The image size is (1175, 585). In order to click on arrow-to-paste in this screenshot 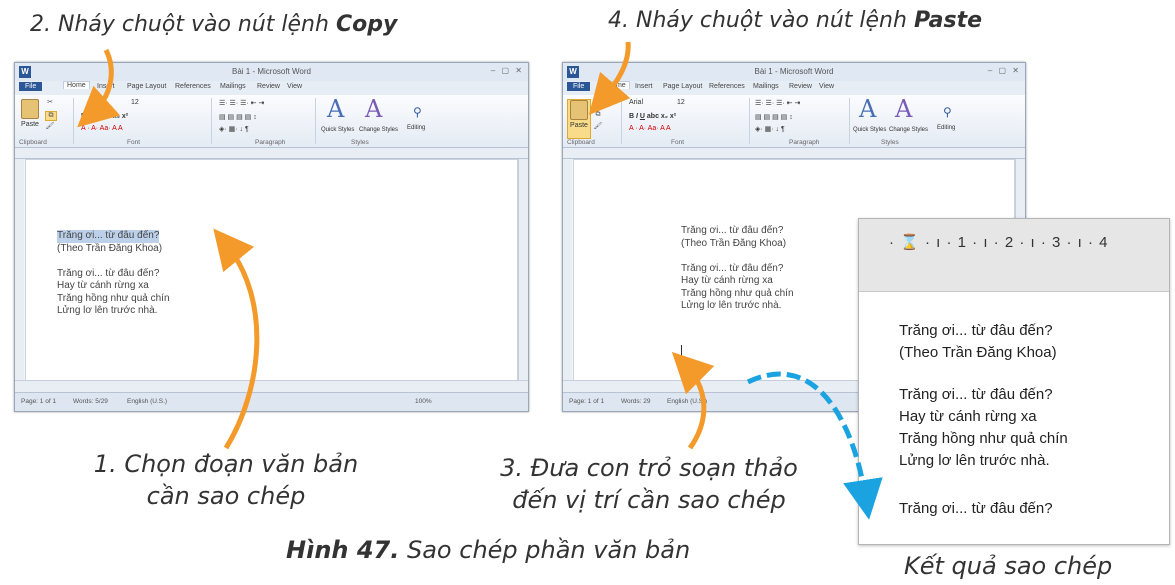, I will do `click(609, 78)`.